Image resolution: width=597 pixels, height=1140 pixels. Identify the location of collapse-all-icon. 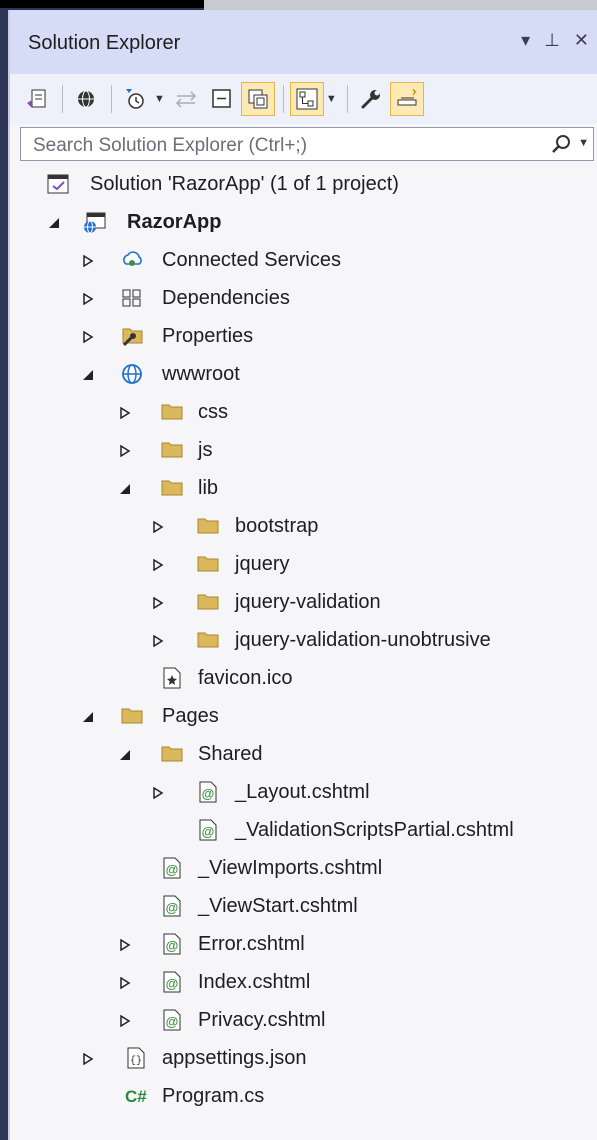
(221, 98).